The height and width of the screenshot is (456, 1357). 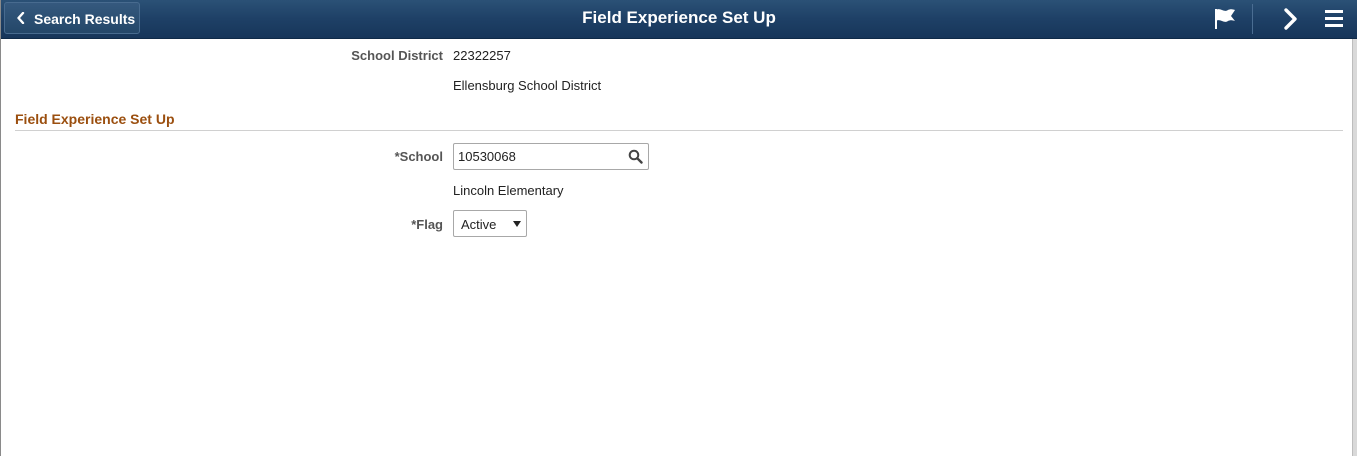 I want to click on flag-select-value: Active, so click(x=479, y=224).